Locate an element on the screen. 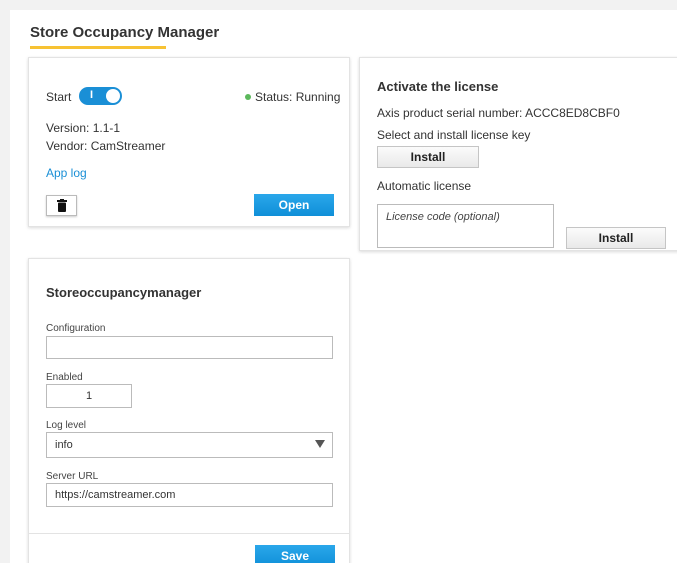 The width and height of the screenshot is (677, 563). start-label: Start is located at coordinates (59, 97).